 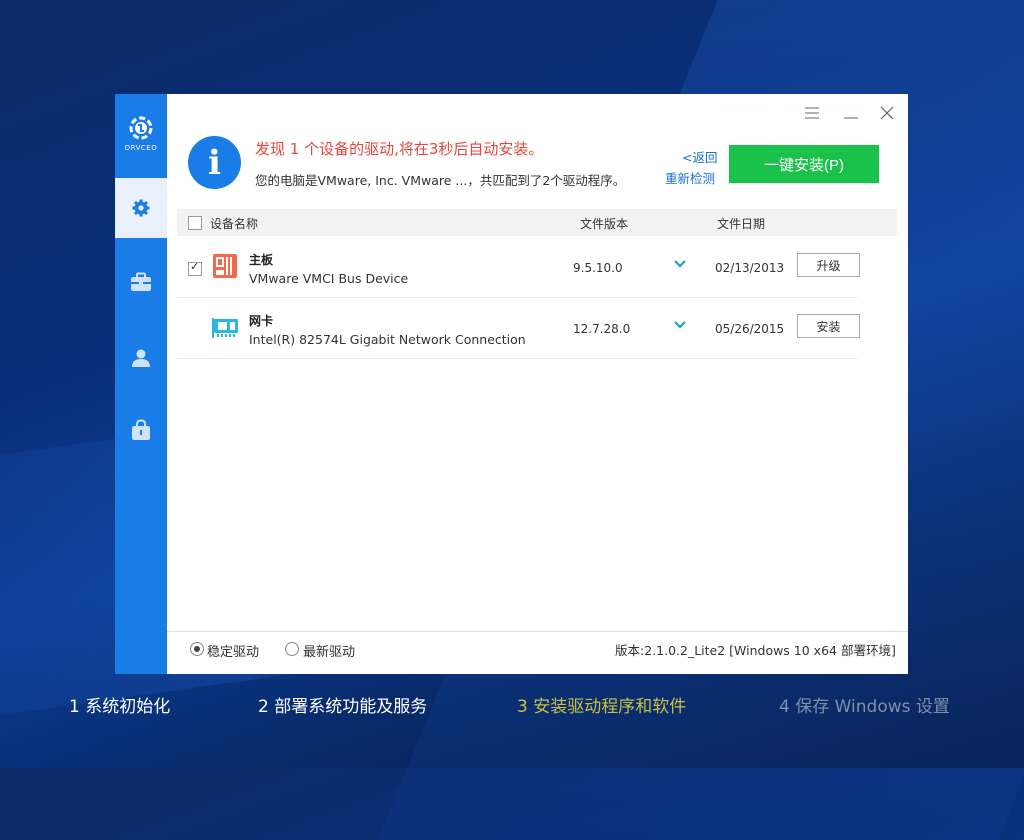 I want to click on bag-icon, so click(x=141, y=429).